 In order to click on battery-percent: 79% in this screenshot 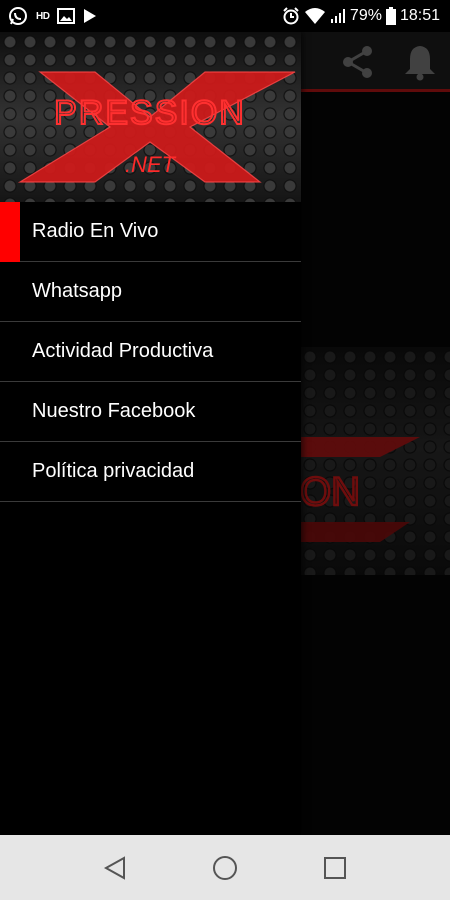, I will do `click(365, 15)`.